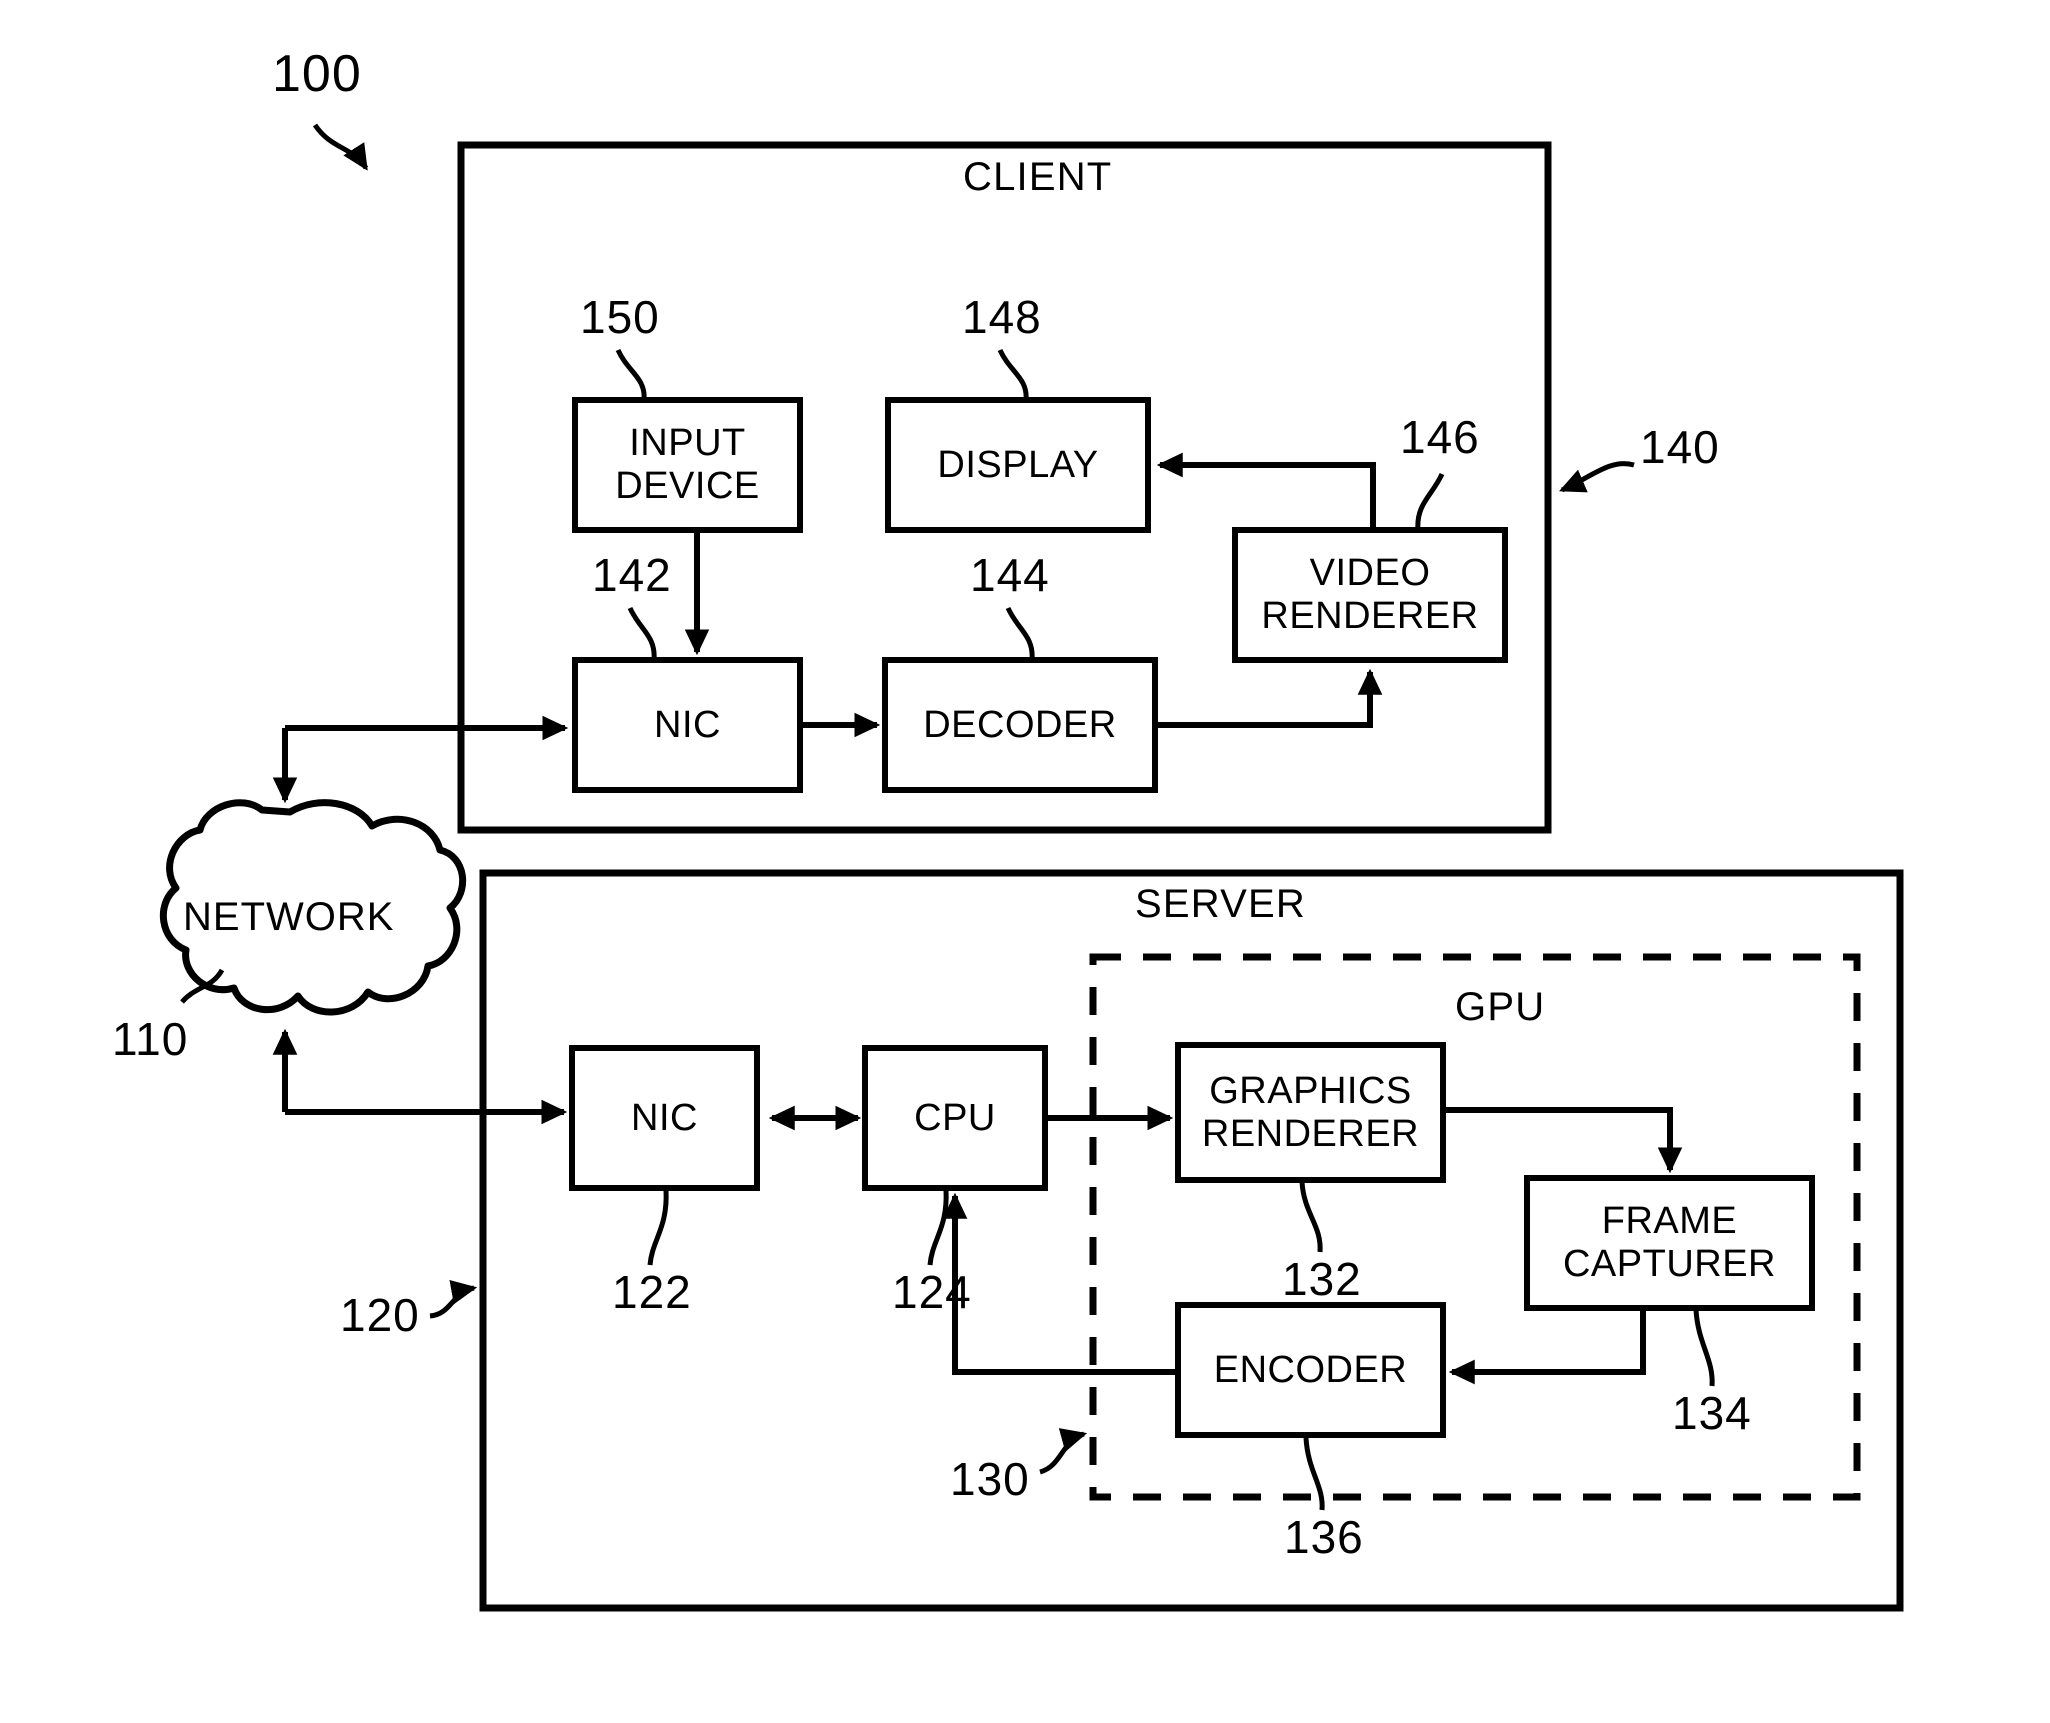  What do you see at coordinates (1266, 491) in the screenshot?
I see `conn-video-renderer-to-display` at bounding box center [1266, 491].